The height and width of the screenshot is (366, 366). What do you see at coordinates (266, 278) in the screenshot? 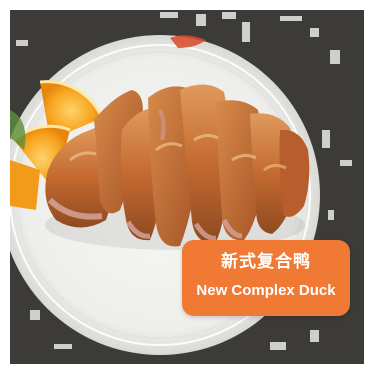
I see `dish-name-tag: 新式复合鸭 New Complex Duck` at bounding box center [266, 278].